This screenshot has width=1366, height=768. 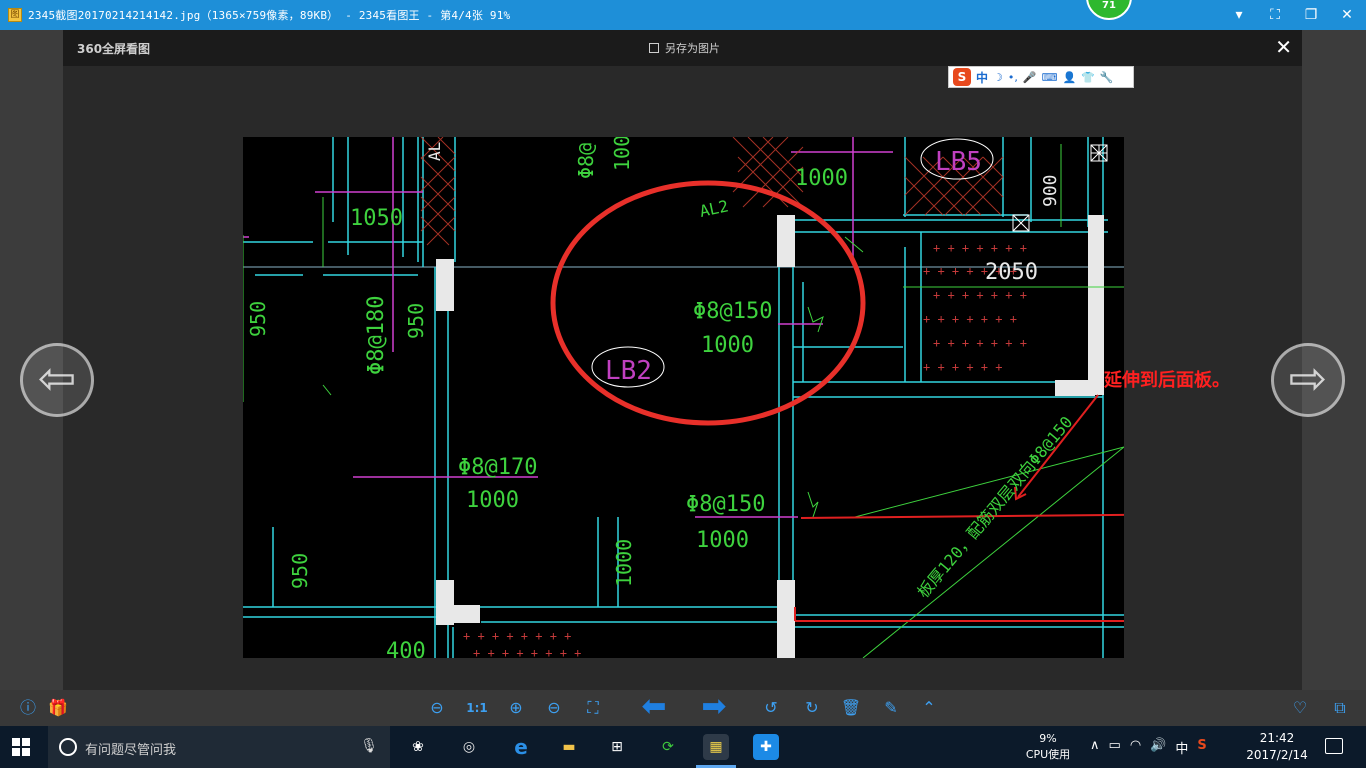 What do you see at coordinates (1088, 77) in the screenshot?
I see `skin-icon: 👕` at bounding box center [1088, 77].